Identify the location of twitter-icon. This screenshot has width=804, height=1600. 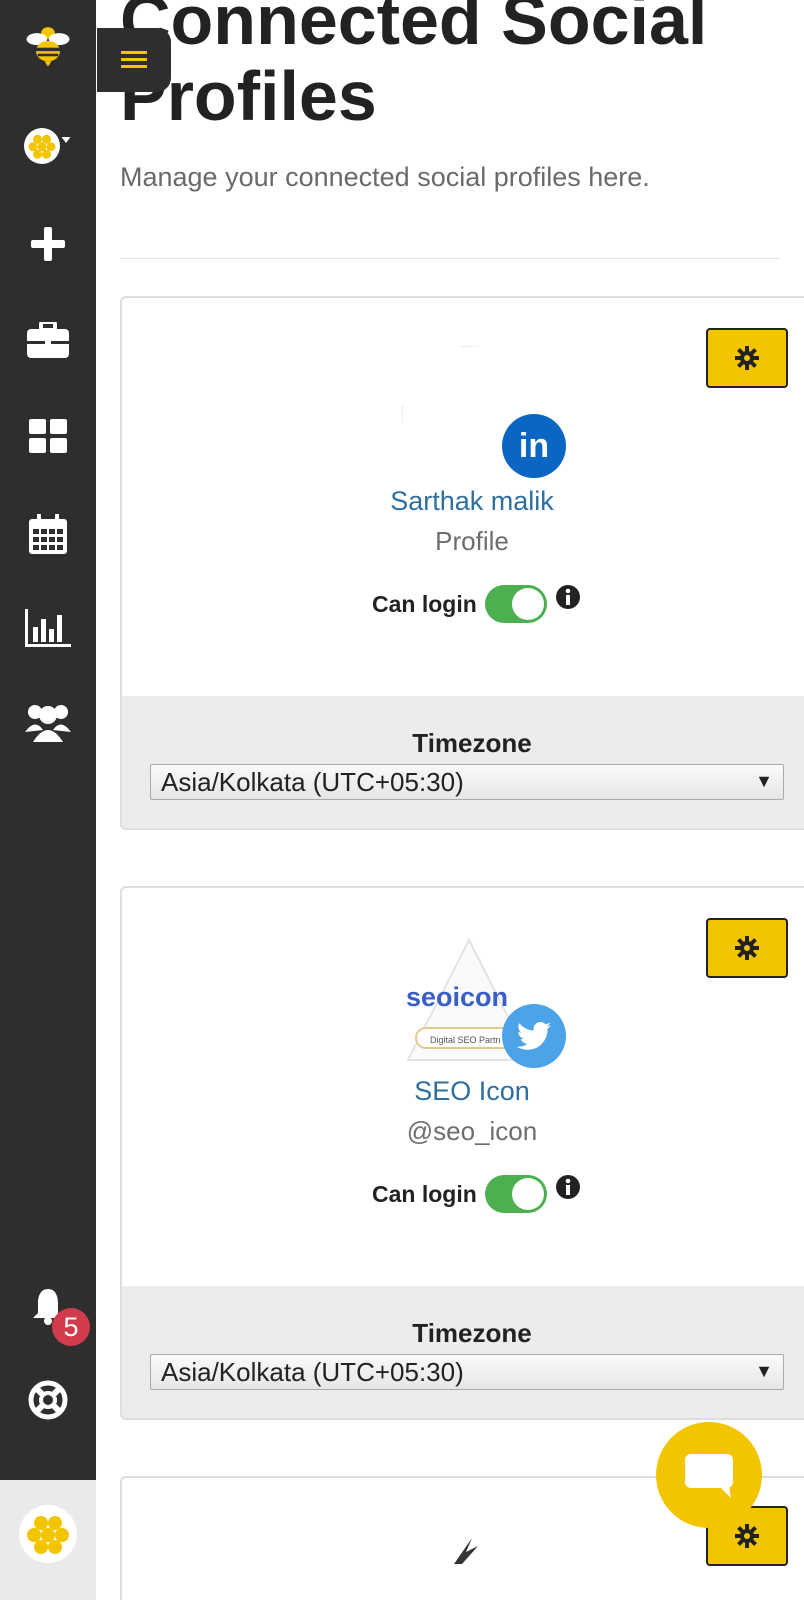
(534, 1036).